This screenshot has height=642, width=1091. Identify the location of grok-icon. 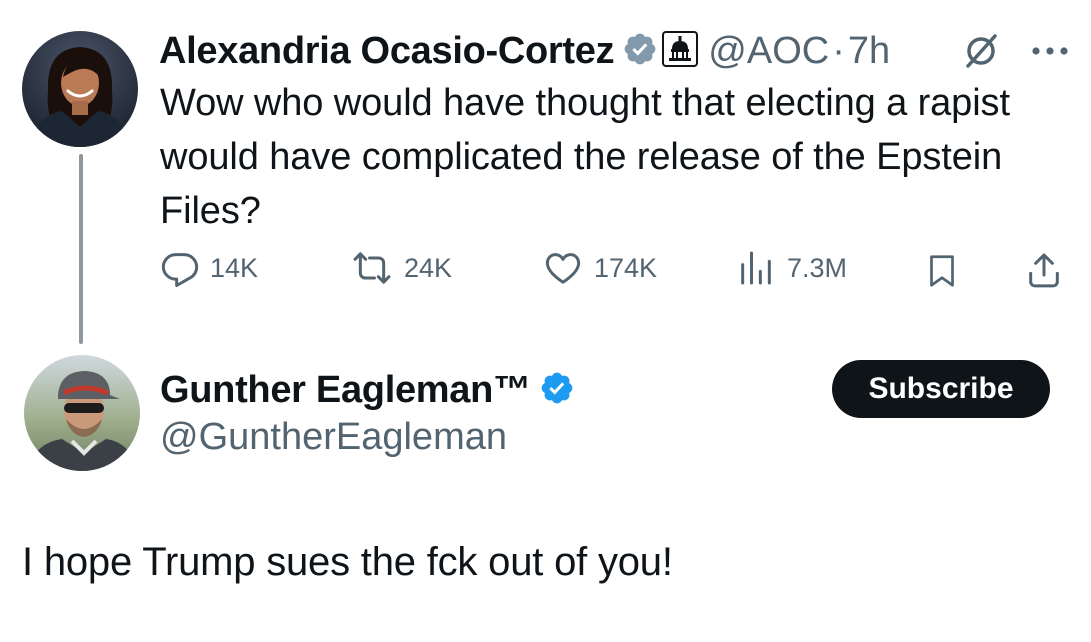
(981, 53).